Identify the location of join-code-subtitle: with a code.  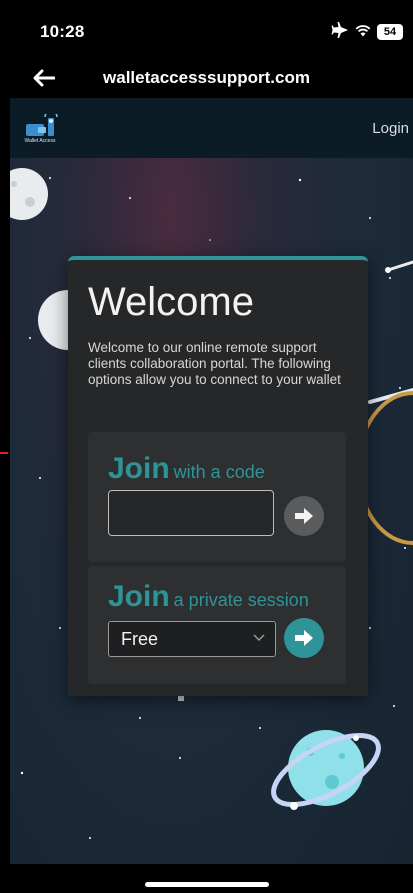
(219, 472).